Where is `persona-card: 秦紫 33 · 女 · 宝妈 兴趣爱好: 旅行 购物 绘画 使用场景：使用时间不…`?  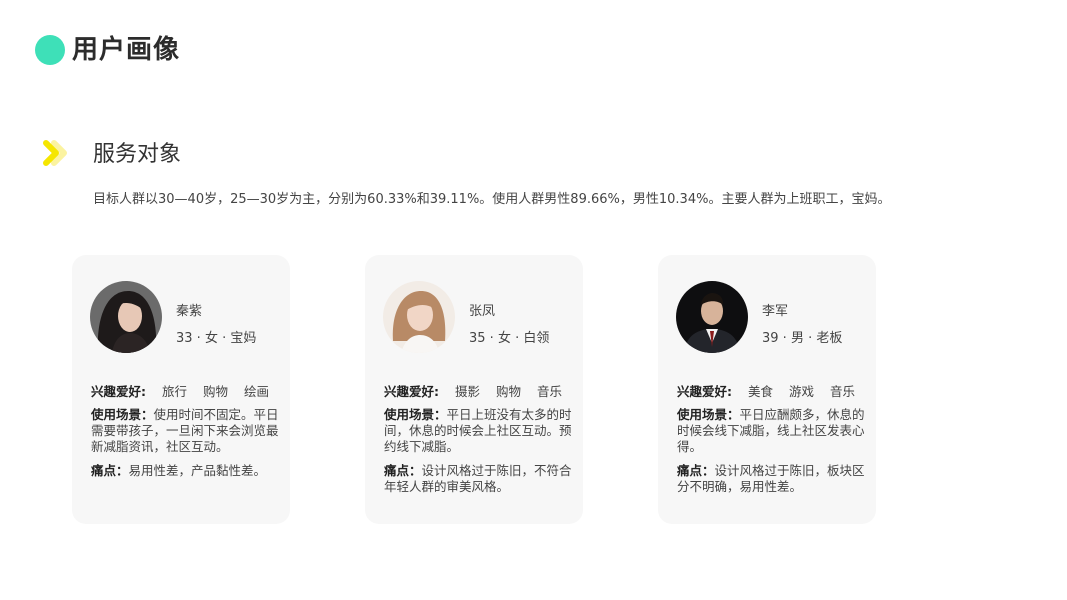 persona-card: 秦紫 33 · 女 · 宝妈 兴趣爱好: 旅行 购物 绘画 使用场景：使用时间不… is located at coordinates (181, 389).